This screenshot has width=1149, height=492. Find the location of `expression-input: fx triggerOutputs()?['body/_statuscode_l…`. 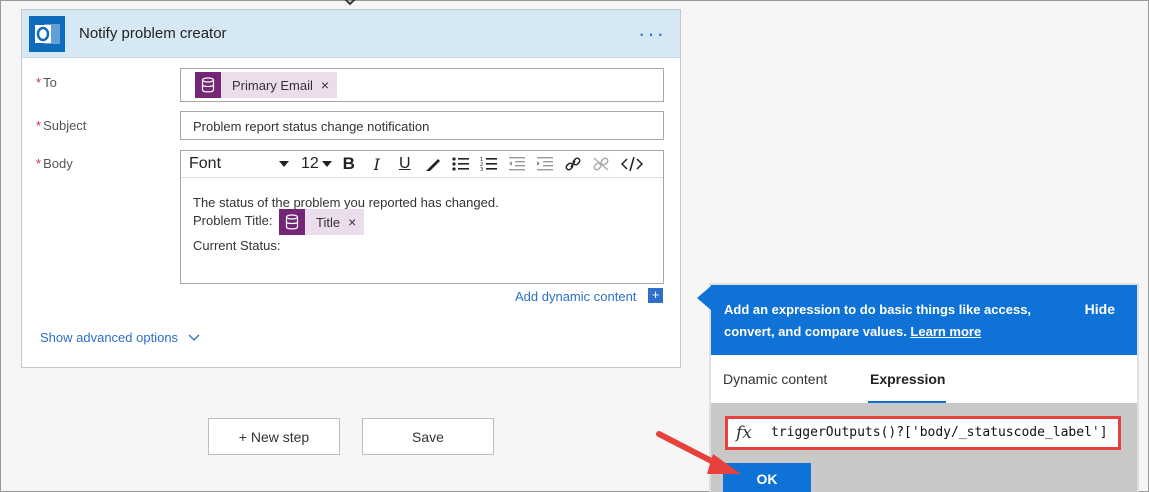

expression-input: fx triggerOutputs()?['body/_statuscode_l… is located at coordinates (923, 433).